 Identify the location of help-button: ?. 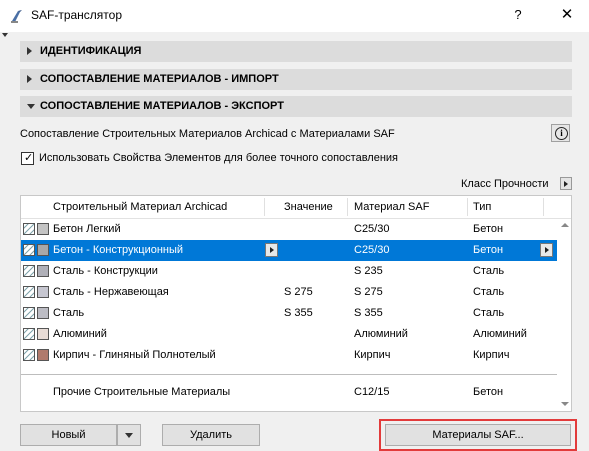
(518, 14).